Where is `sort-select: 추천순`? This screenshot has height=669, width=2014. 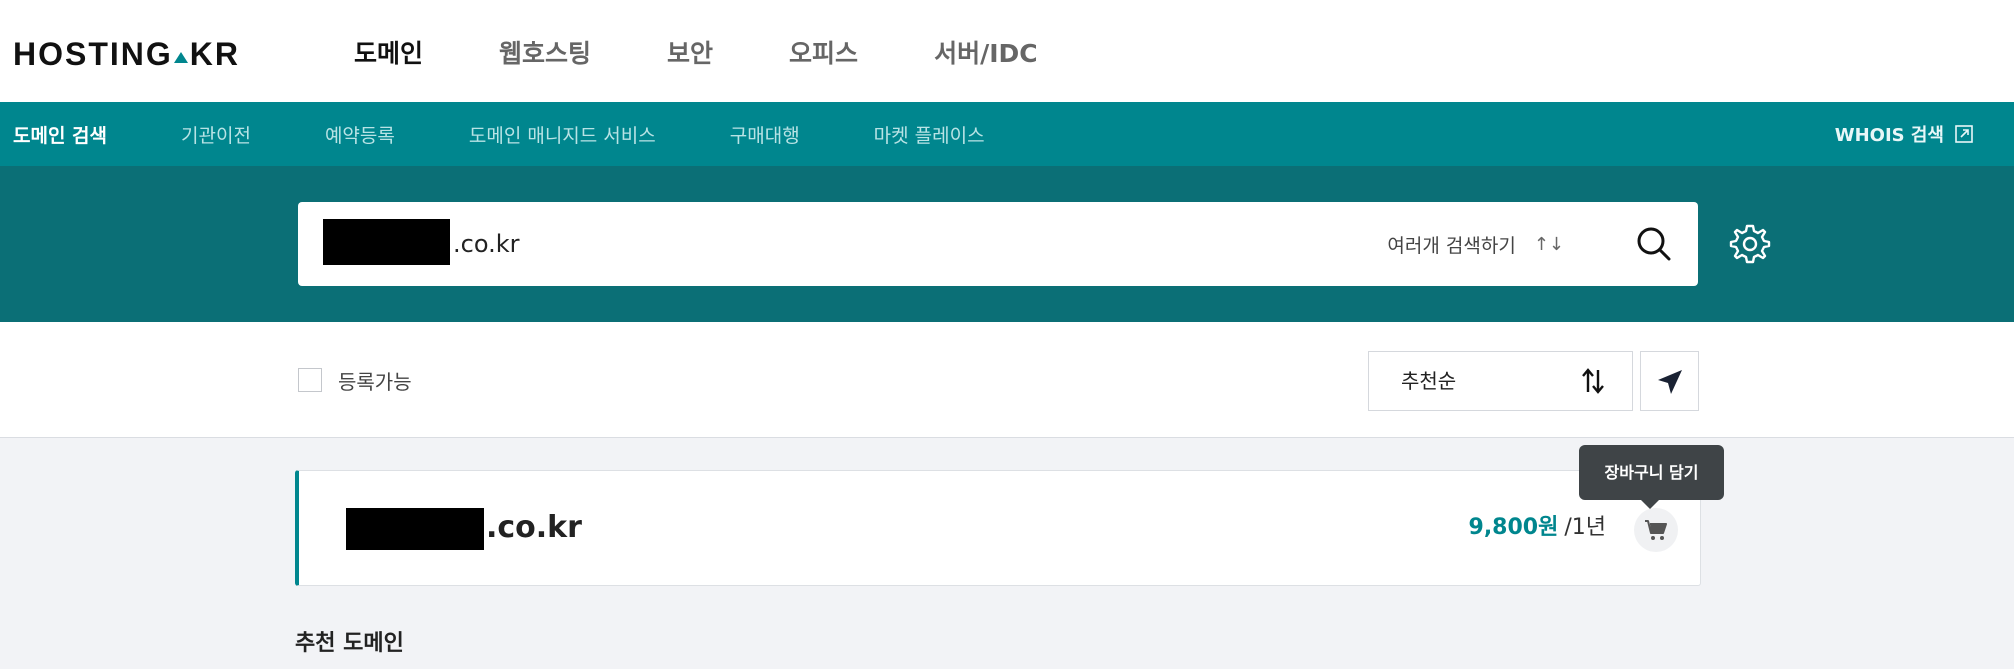
sort-select: 추천순 is located at coordinates (1500, 381).